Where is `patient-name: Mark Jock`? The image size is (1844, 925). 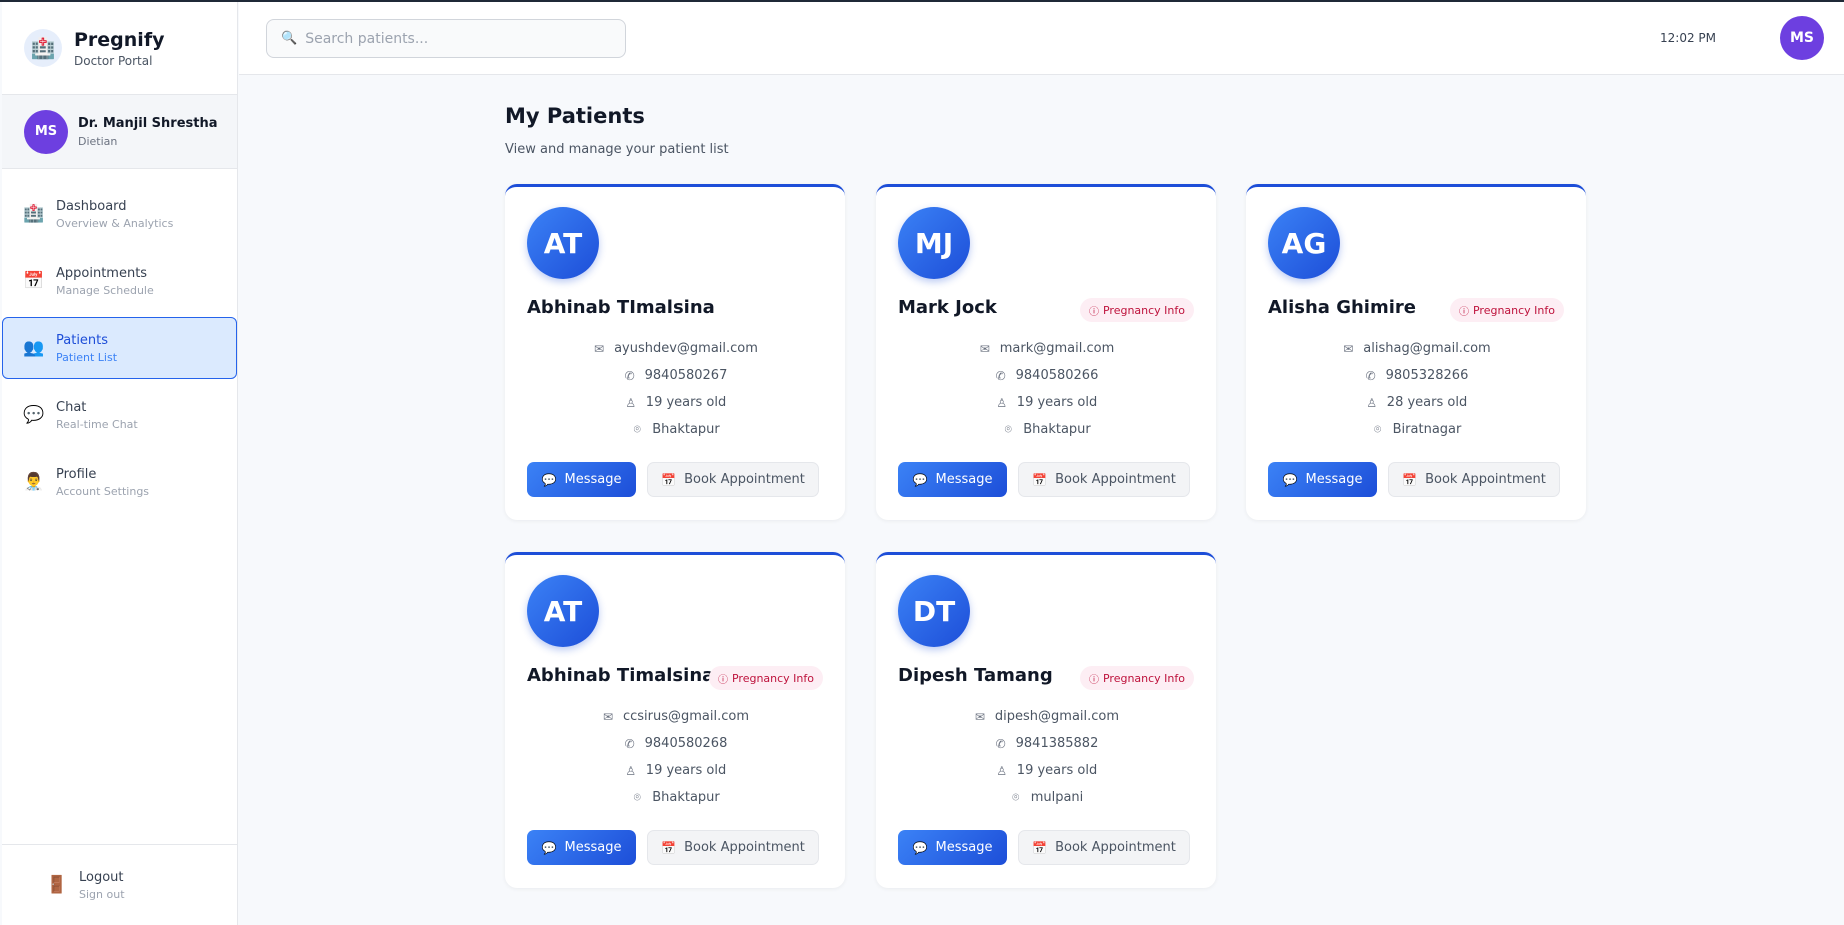
patient-name: Mark Jock is located at coordinates (947, 307).